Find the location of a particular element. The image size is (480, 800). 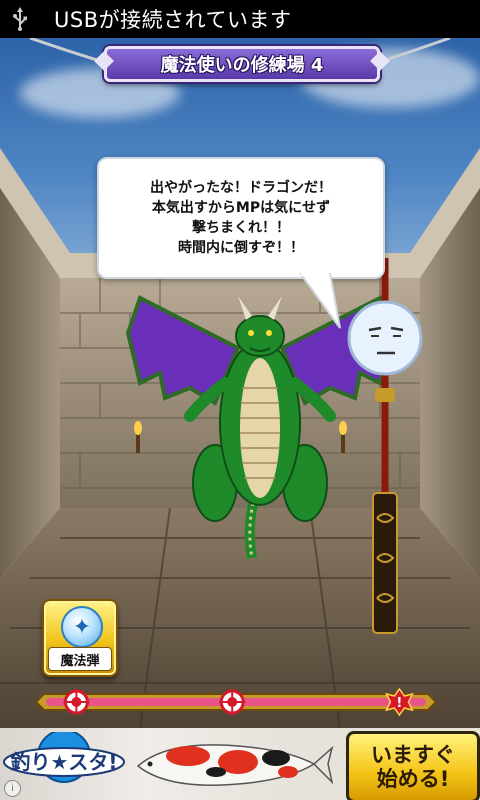

magic-bullet-button: ✦ 魔法弾 is located at coordinates (80, 638).